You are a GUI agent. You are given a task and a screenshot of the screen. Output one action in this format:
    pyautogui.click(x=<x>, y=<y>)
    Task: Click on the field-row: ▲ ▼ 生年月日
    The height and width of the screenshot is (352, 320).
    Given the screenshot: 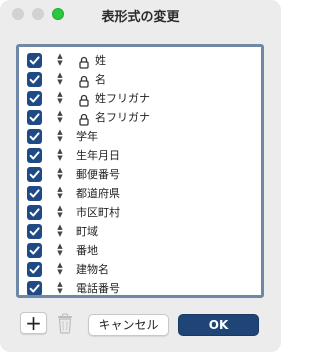 What is the action you would take?
    pyautogui.click(x=140, y=155)
    